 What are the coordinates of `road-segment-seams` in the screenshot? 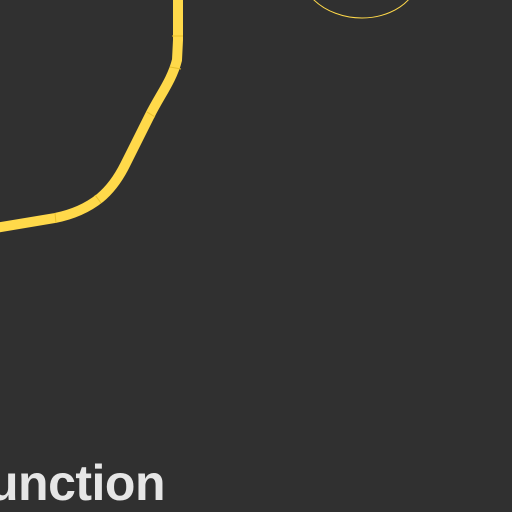 It's located at (118, 129).